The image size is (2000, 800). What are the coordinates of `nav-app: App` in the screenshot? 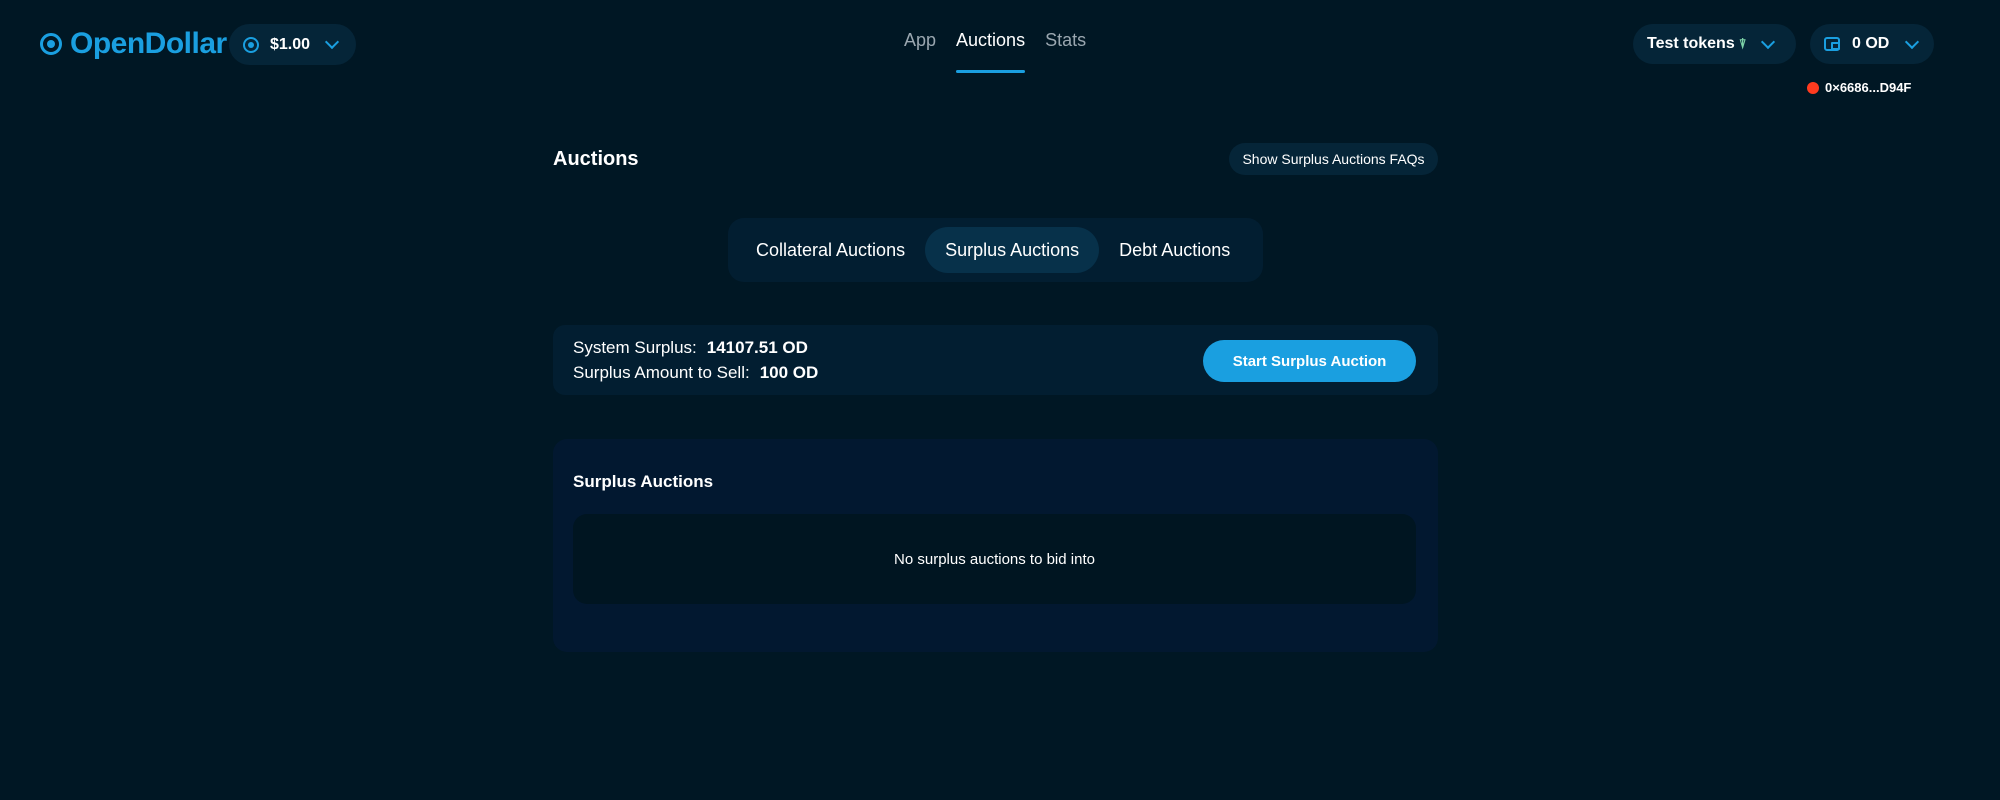 It's located at (920, 51).